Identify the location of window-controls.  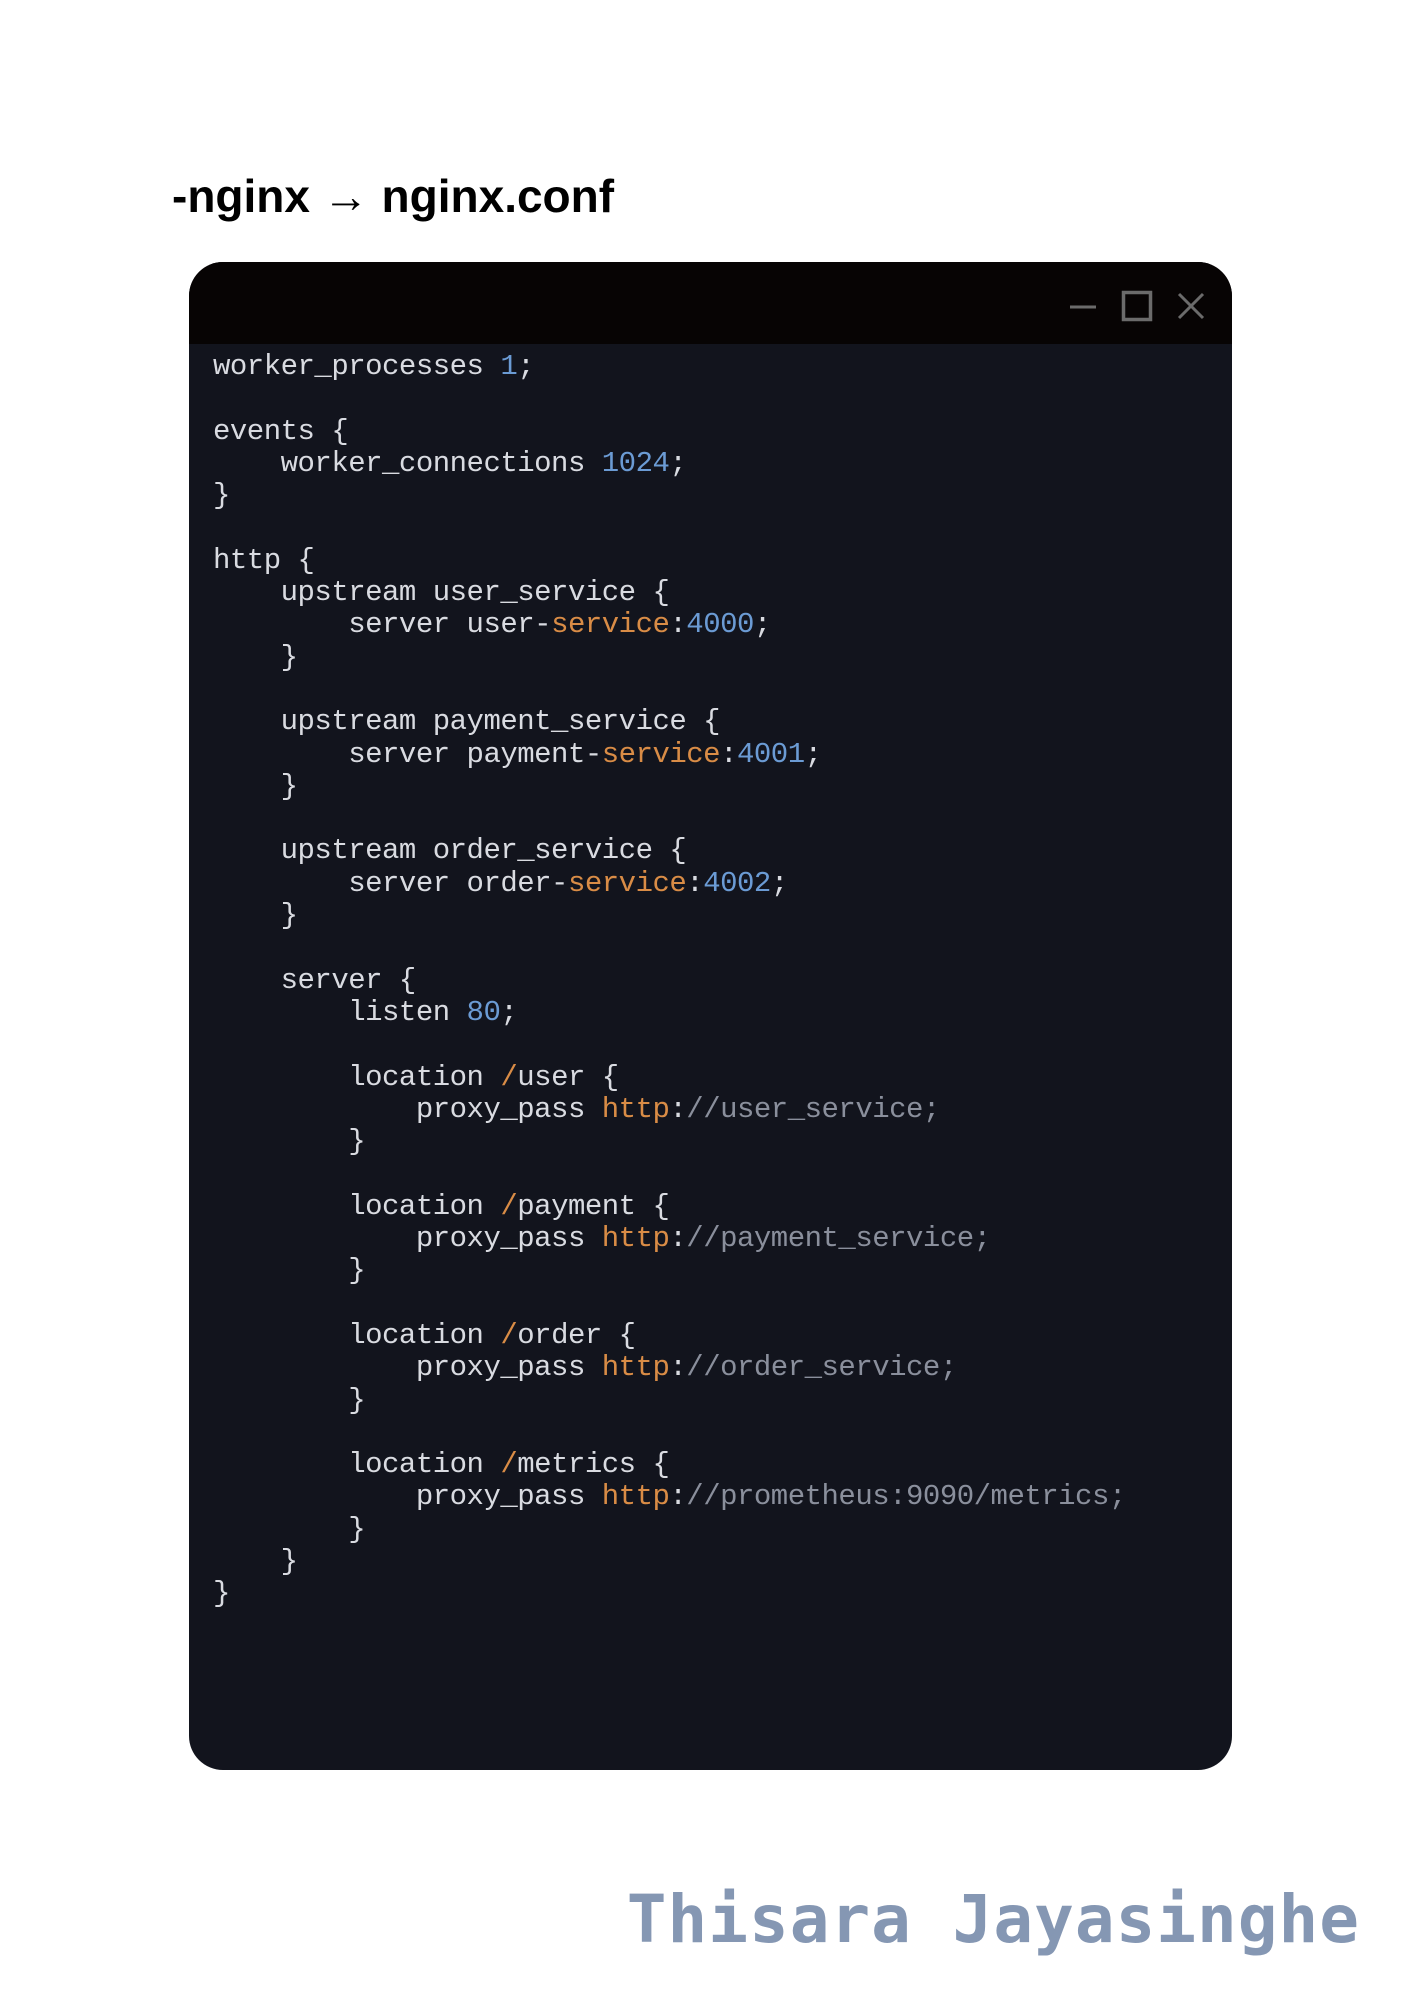
(1137, 306).